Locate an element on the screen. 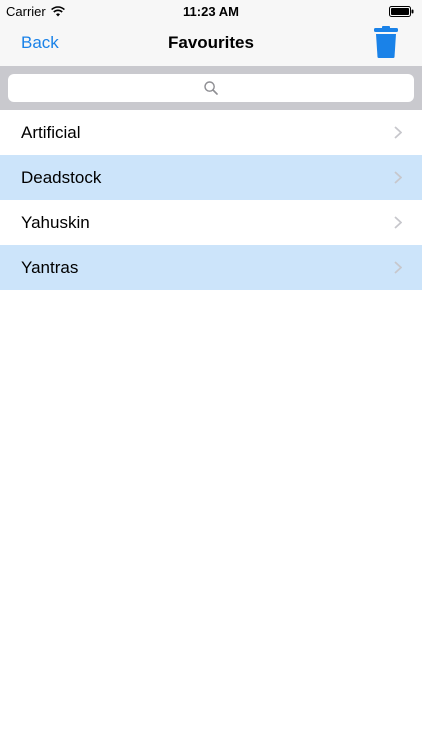 This screenshot has width=422, height=750. search-input is located at coordinates (211, 88).